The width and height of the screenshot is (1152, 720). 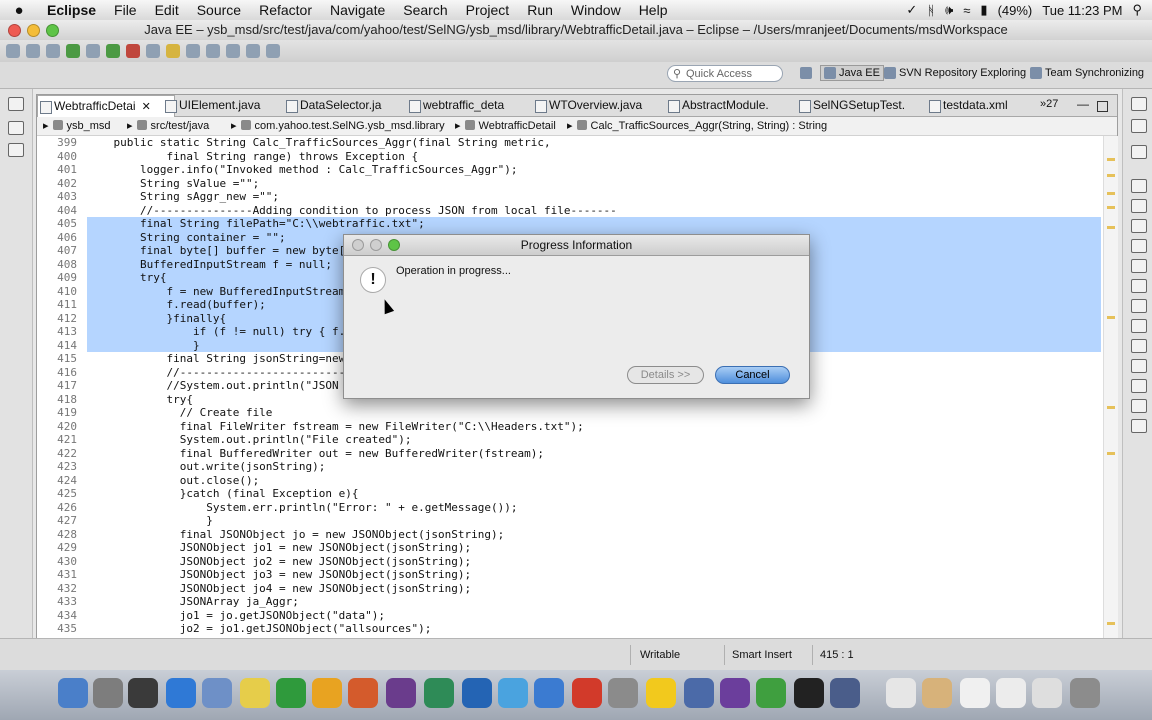 I want to click on code-line: 421 System.out.println("File created");, so click(x=570, y=440).